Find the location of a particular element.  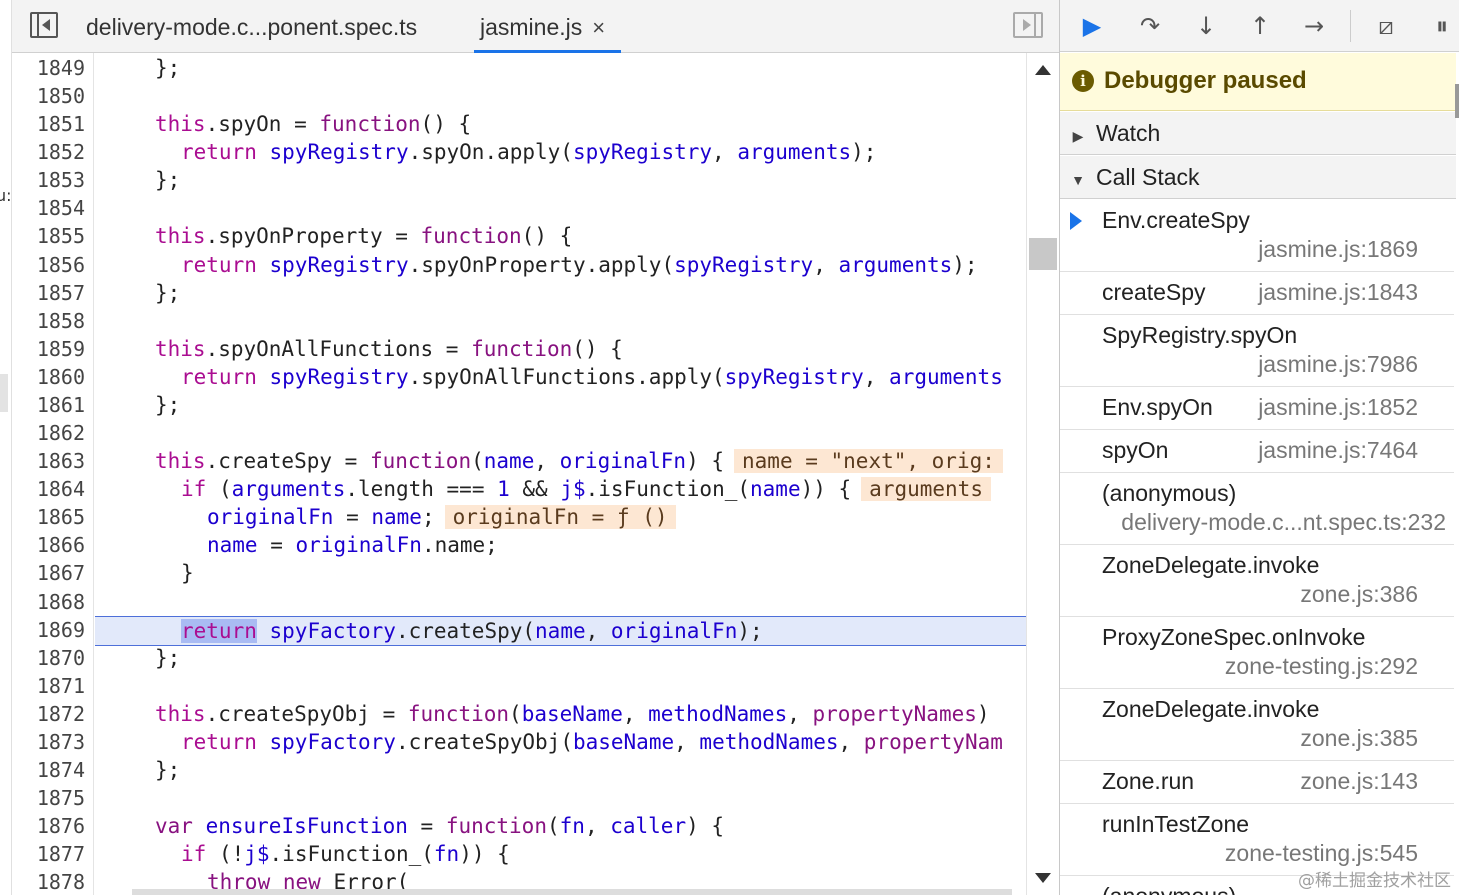

toggle-debugger-icon is located at coordinates (1028, 25).